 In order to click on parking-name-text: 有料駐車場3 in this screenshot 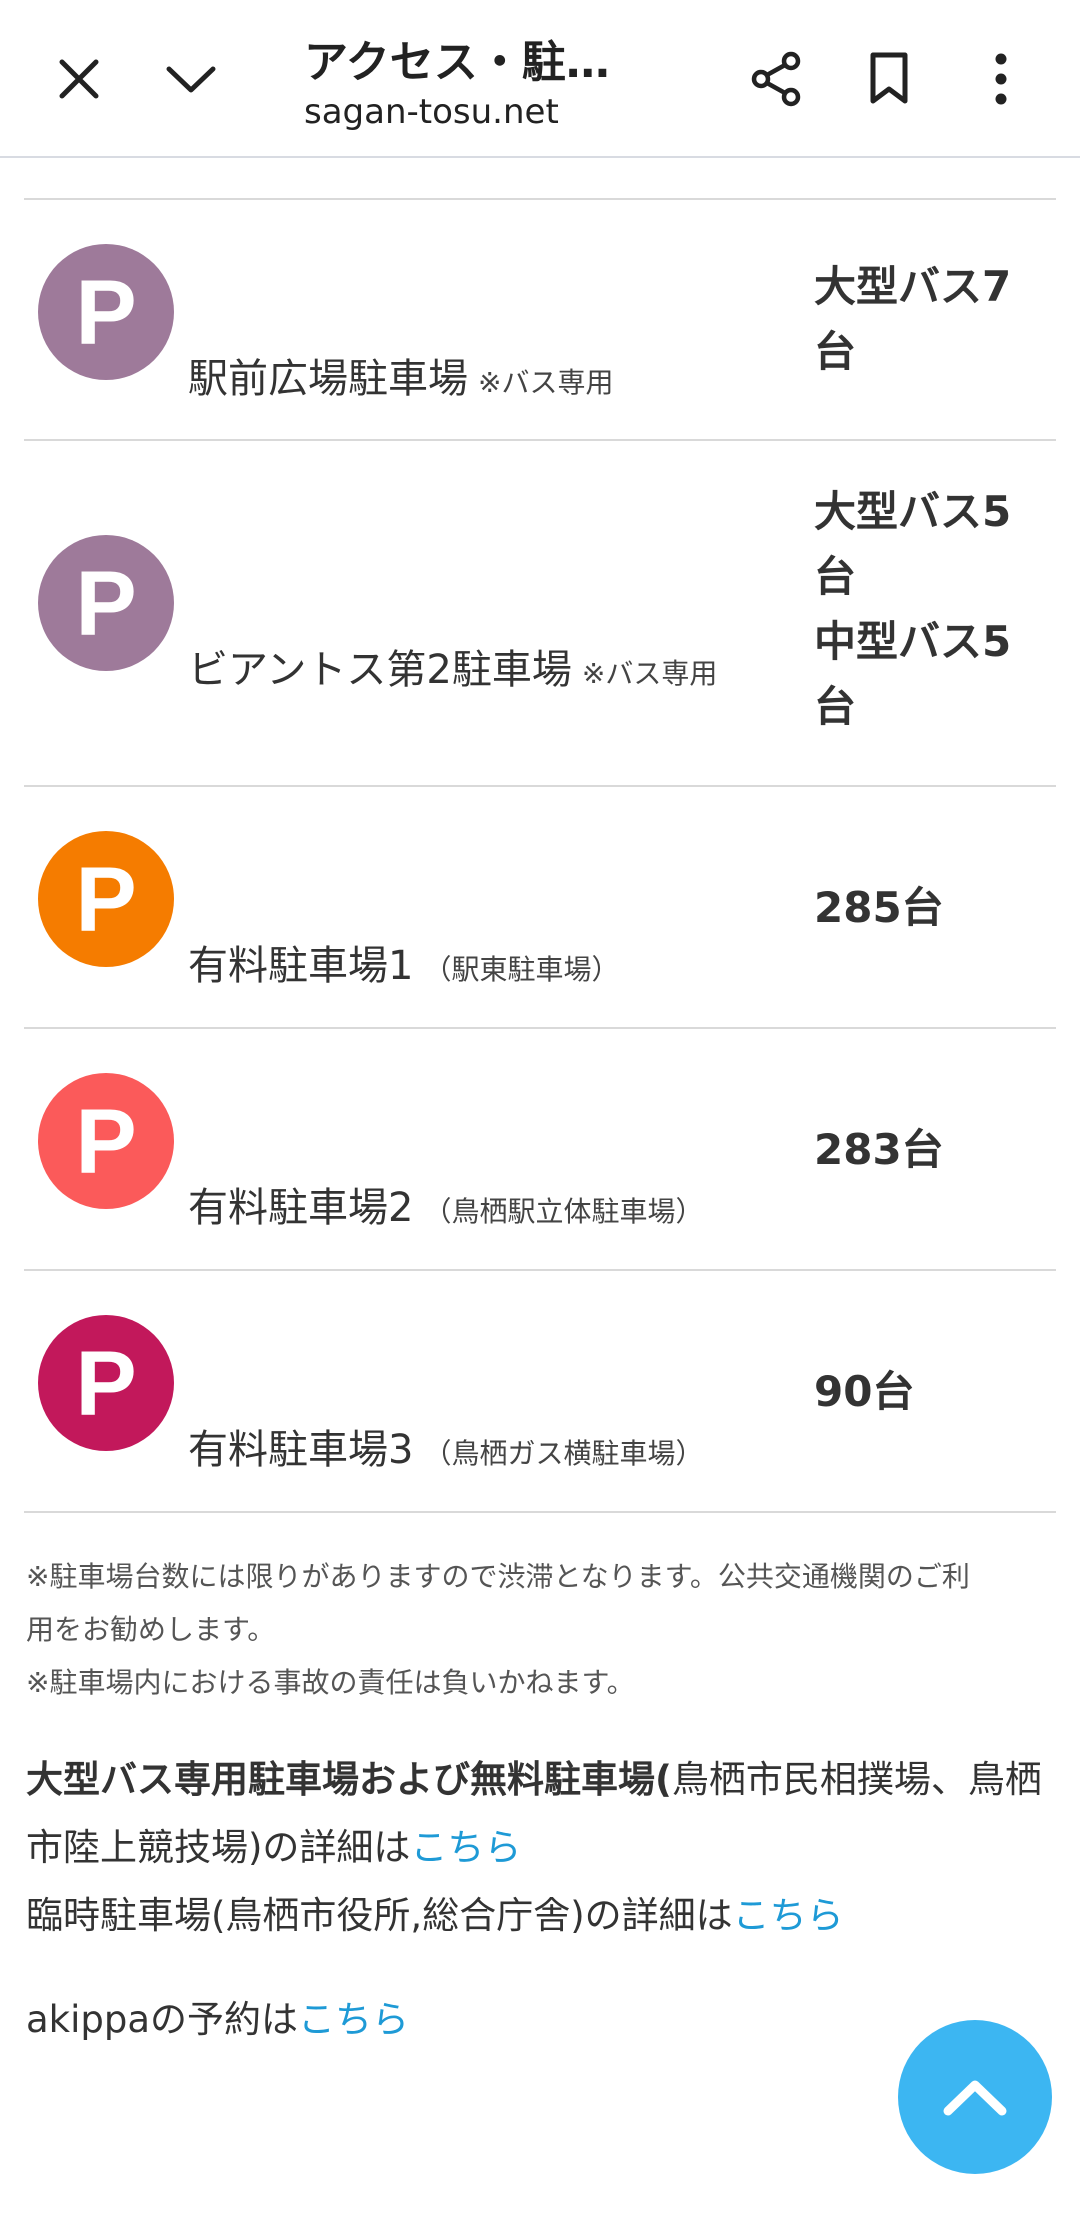, I will do `click(301, 1450)`.